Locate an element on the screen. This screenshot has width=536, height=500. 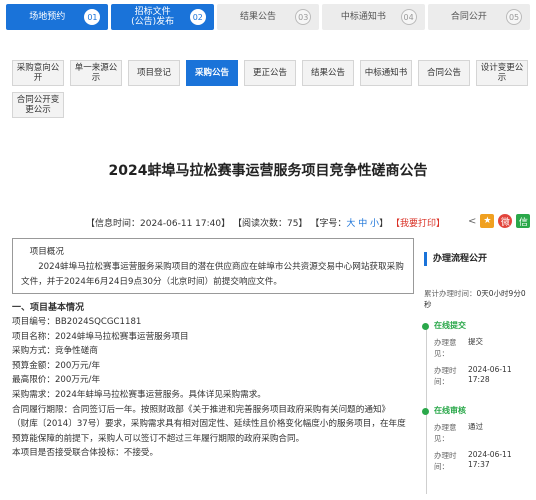
info-views: 【阅读次数：75】 is located at coordinates (270, 224).